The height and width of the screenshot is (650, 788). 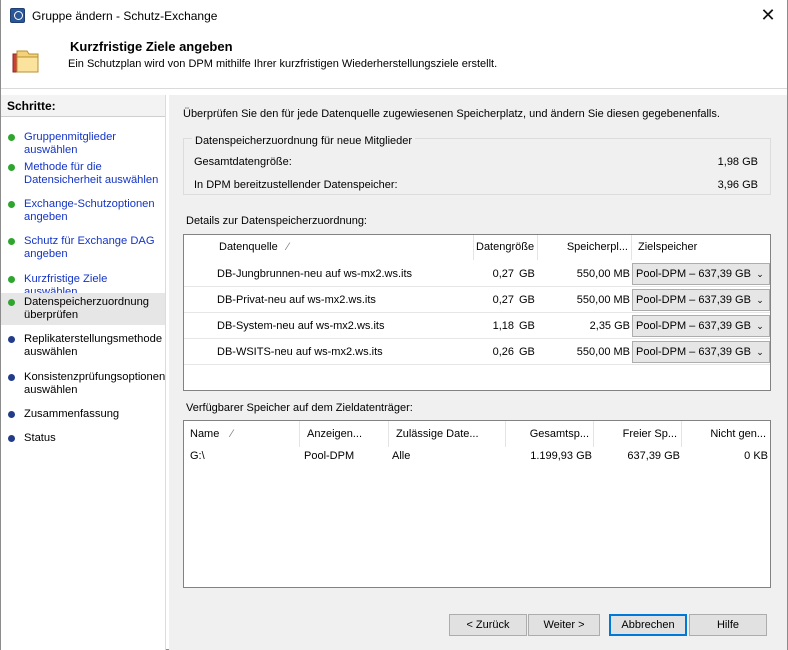 I want to click on wizard-footer: < Zurück Weiter > Abbrechen Hilfe, so click(x=478, y=626).